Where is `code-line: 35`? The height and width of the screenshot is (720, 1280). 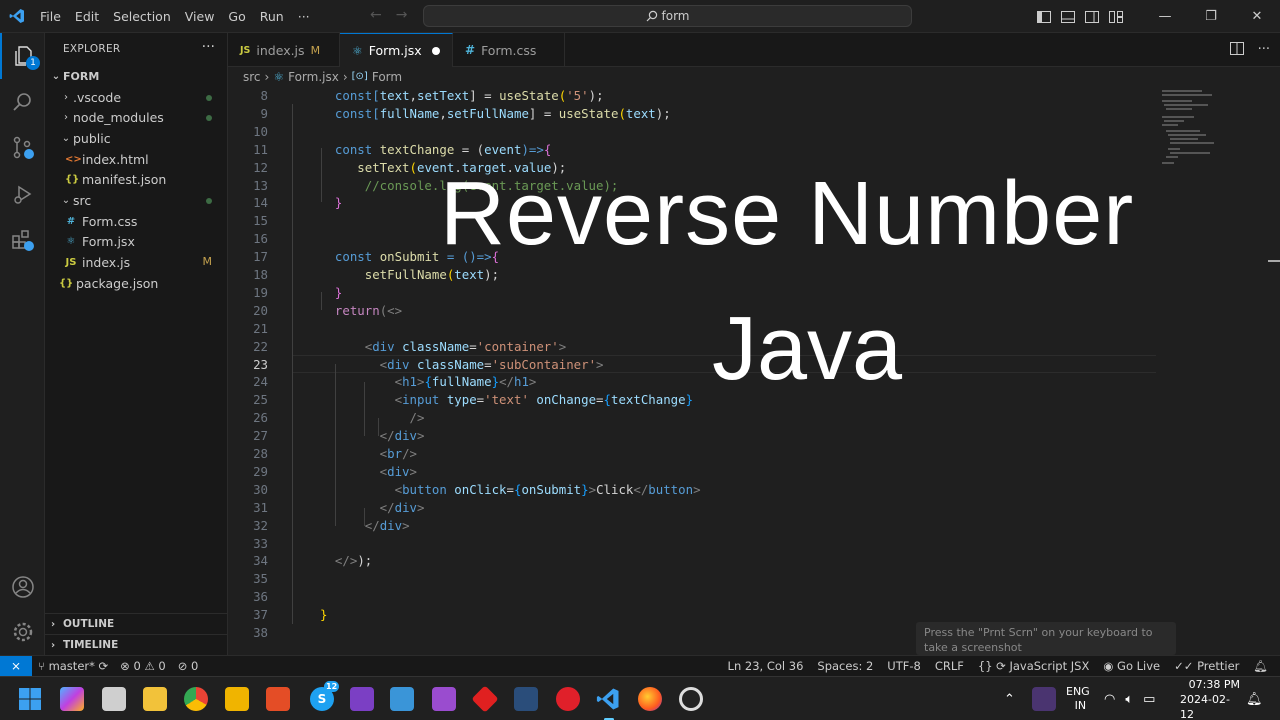 code-line: 35 is located at coordinates (754, 579).